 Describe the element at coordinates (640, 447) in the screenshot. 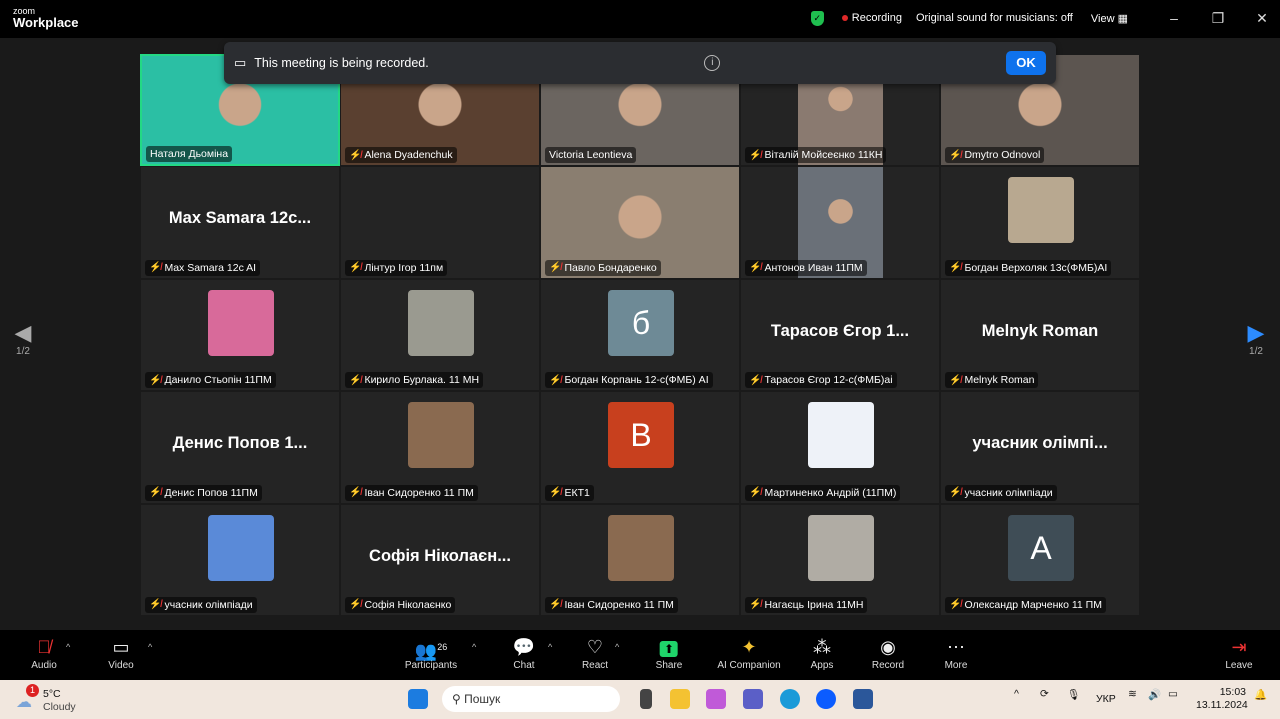

I see `participant-tile: B ⚡̸ ЕКТ1` at that location.